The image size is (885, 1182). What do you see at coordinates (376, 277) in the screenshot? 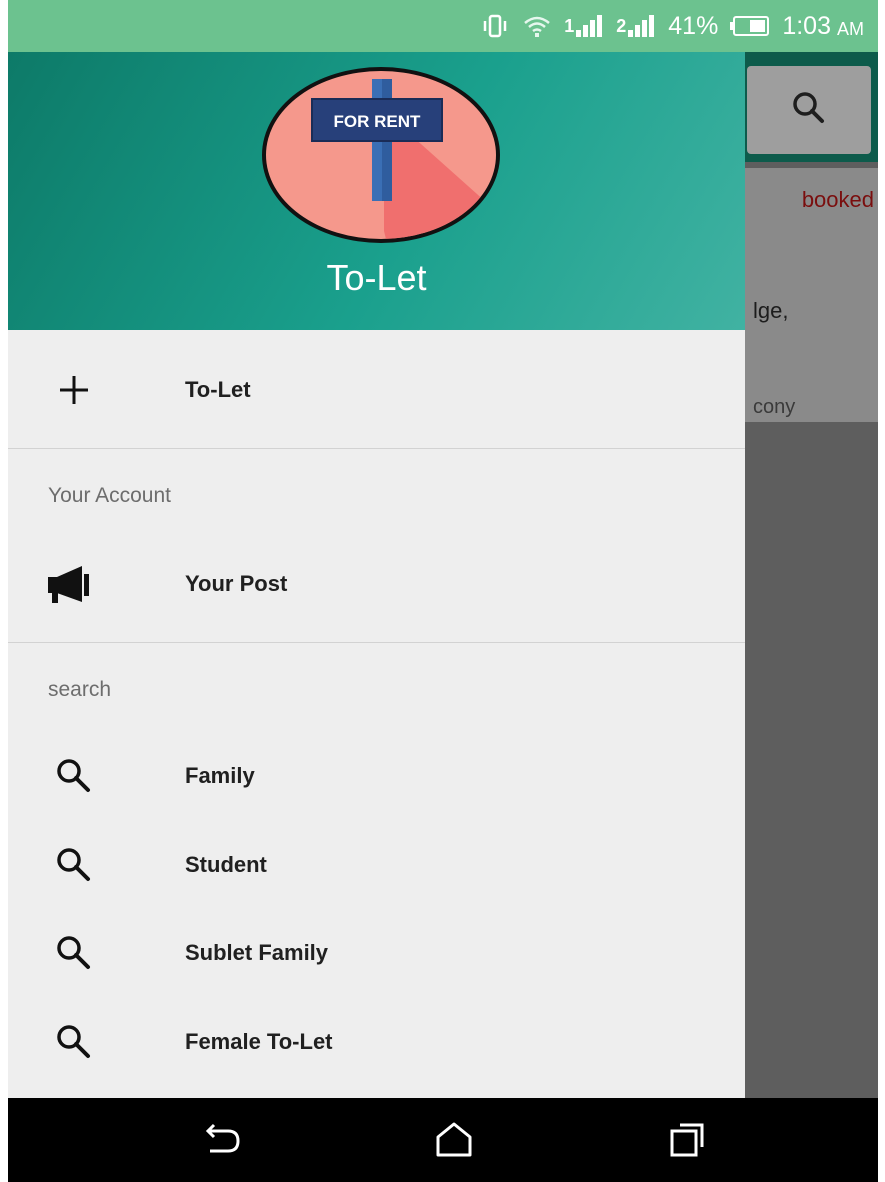
I see `drawer-app-title: To-Let` at bounding box center [376, 277].